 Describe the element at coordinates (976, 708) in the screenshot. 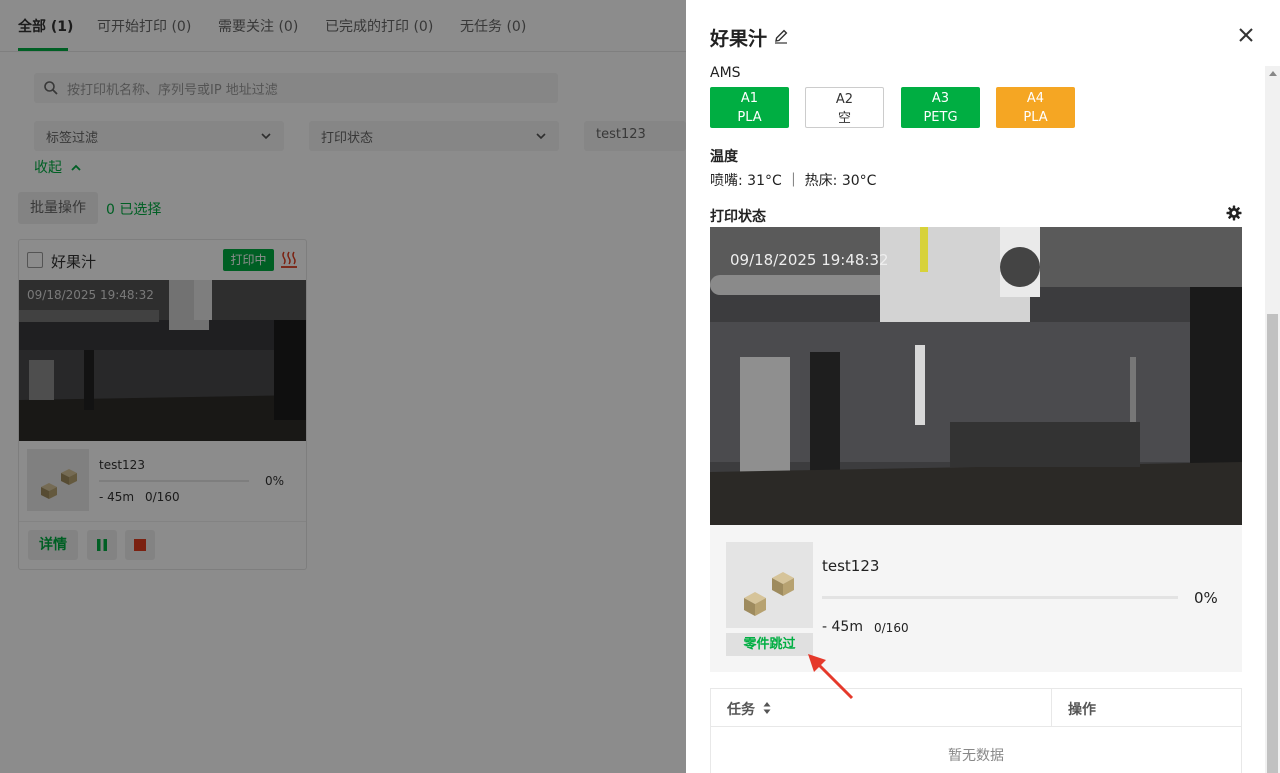

I see `table-header: 任务 操作` at that location.